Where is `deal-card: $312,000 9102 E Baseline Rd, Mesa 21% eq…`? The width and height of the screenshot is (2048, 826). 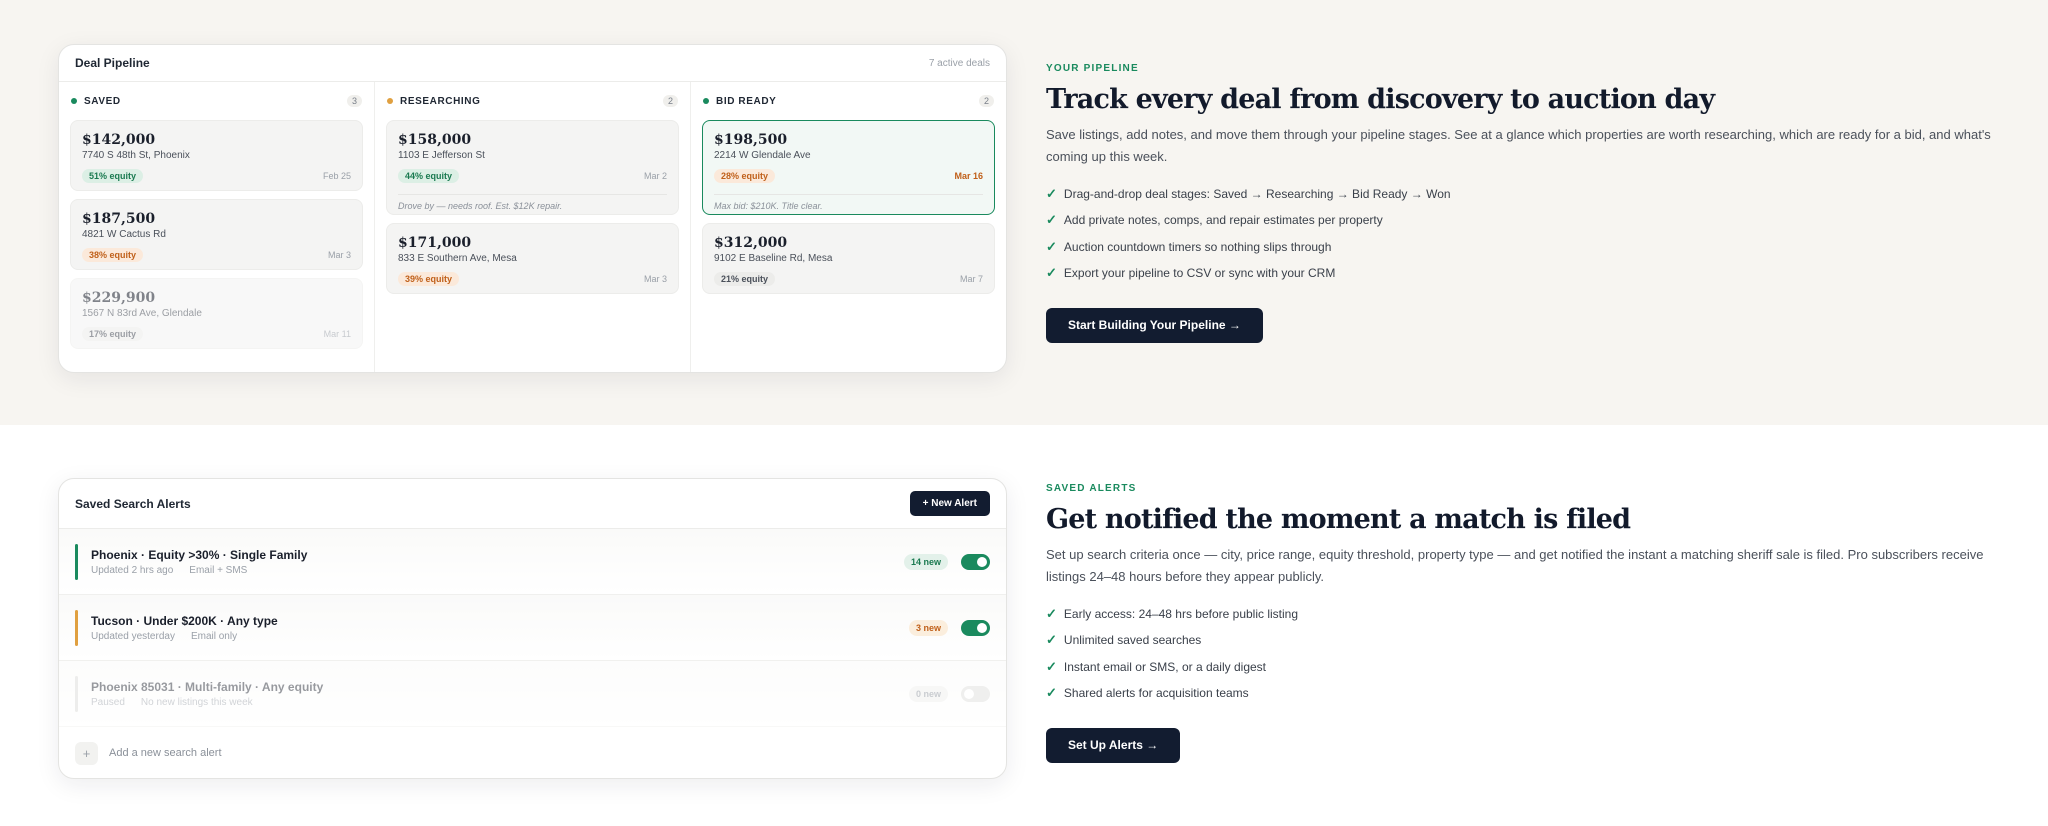 deal-card: $312,000 9102 E Baseline Rd, Mesa 21% eq… is located at coordinates (848, 258).